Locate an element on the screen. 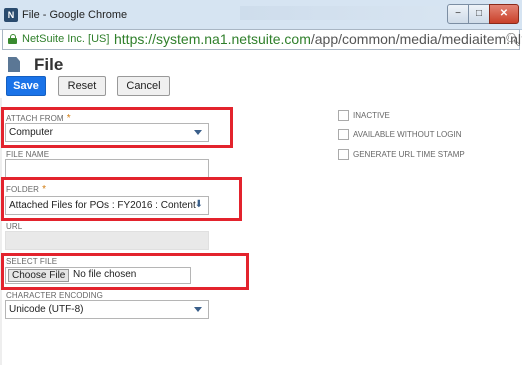  character-encoding-label: CHARACTER ENCODING is located at coordinates (54, 295).